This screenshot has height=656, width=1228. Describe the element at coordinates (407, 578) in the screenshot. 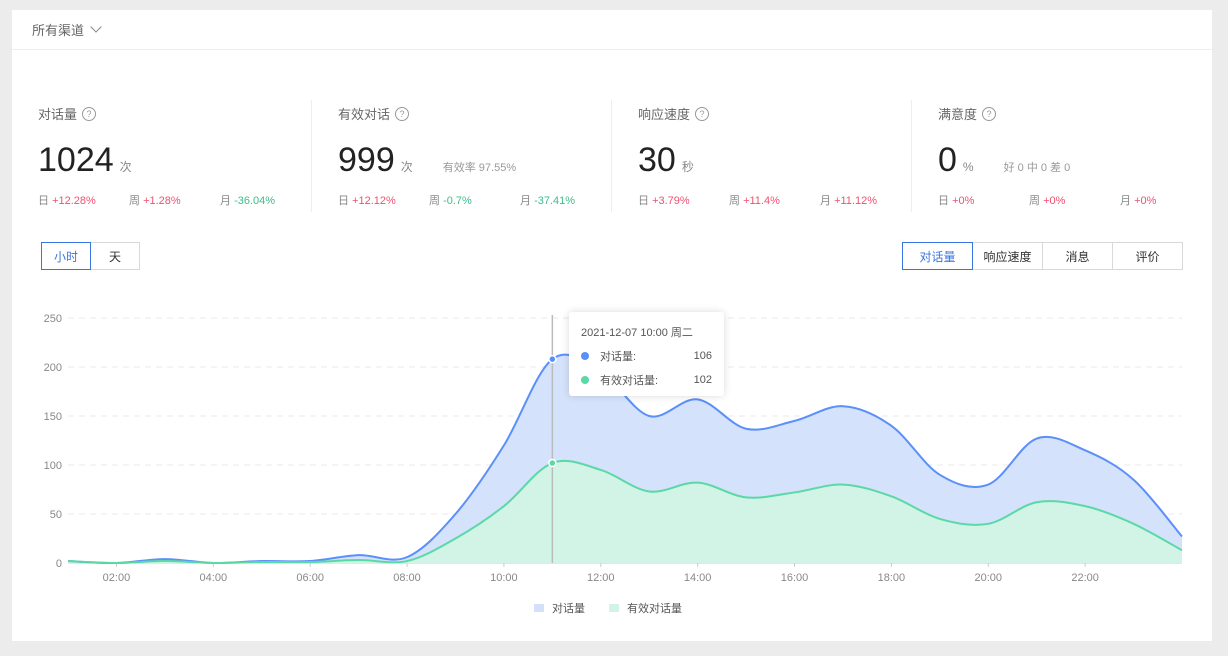

I see `x-tick-label: 08:00` at that location.